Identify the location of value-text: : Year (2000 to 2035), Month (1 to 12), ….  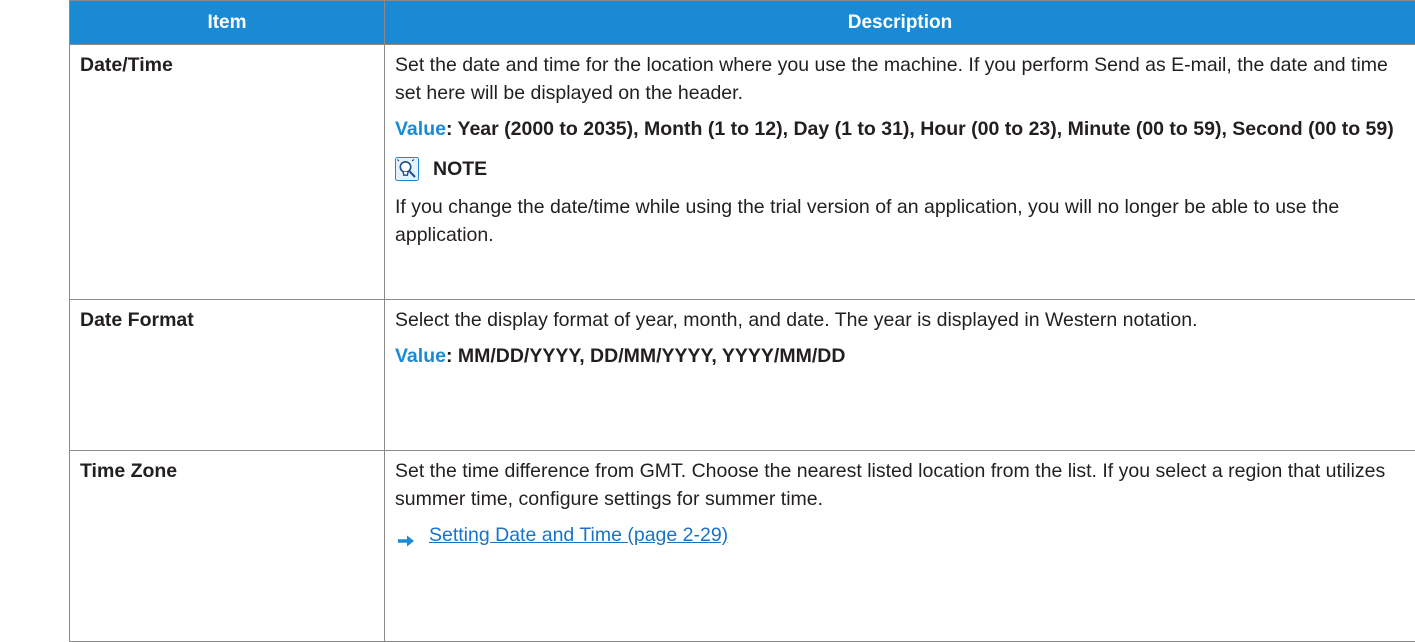
(920, 129).